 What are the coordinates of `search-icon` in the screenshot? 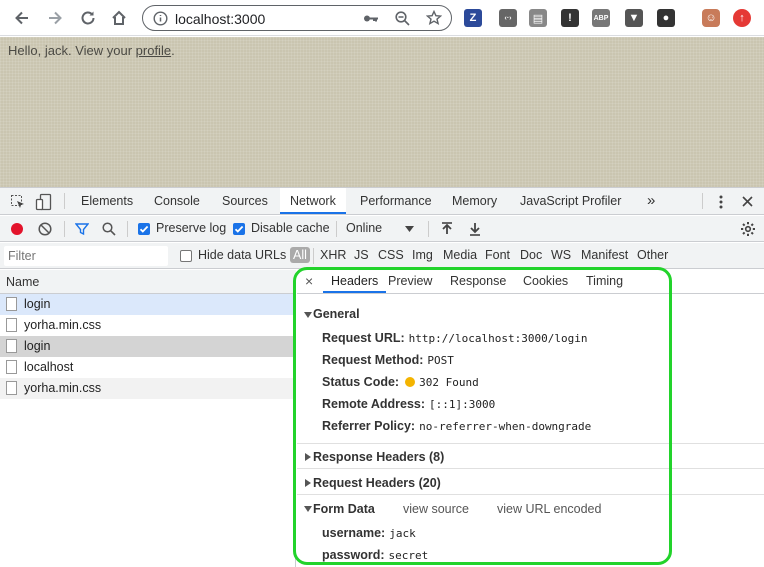 It's located at (109, 229).